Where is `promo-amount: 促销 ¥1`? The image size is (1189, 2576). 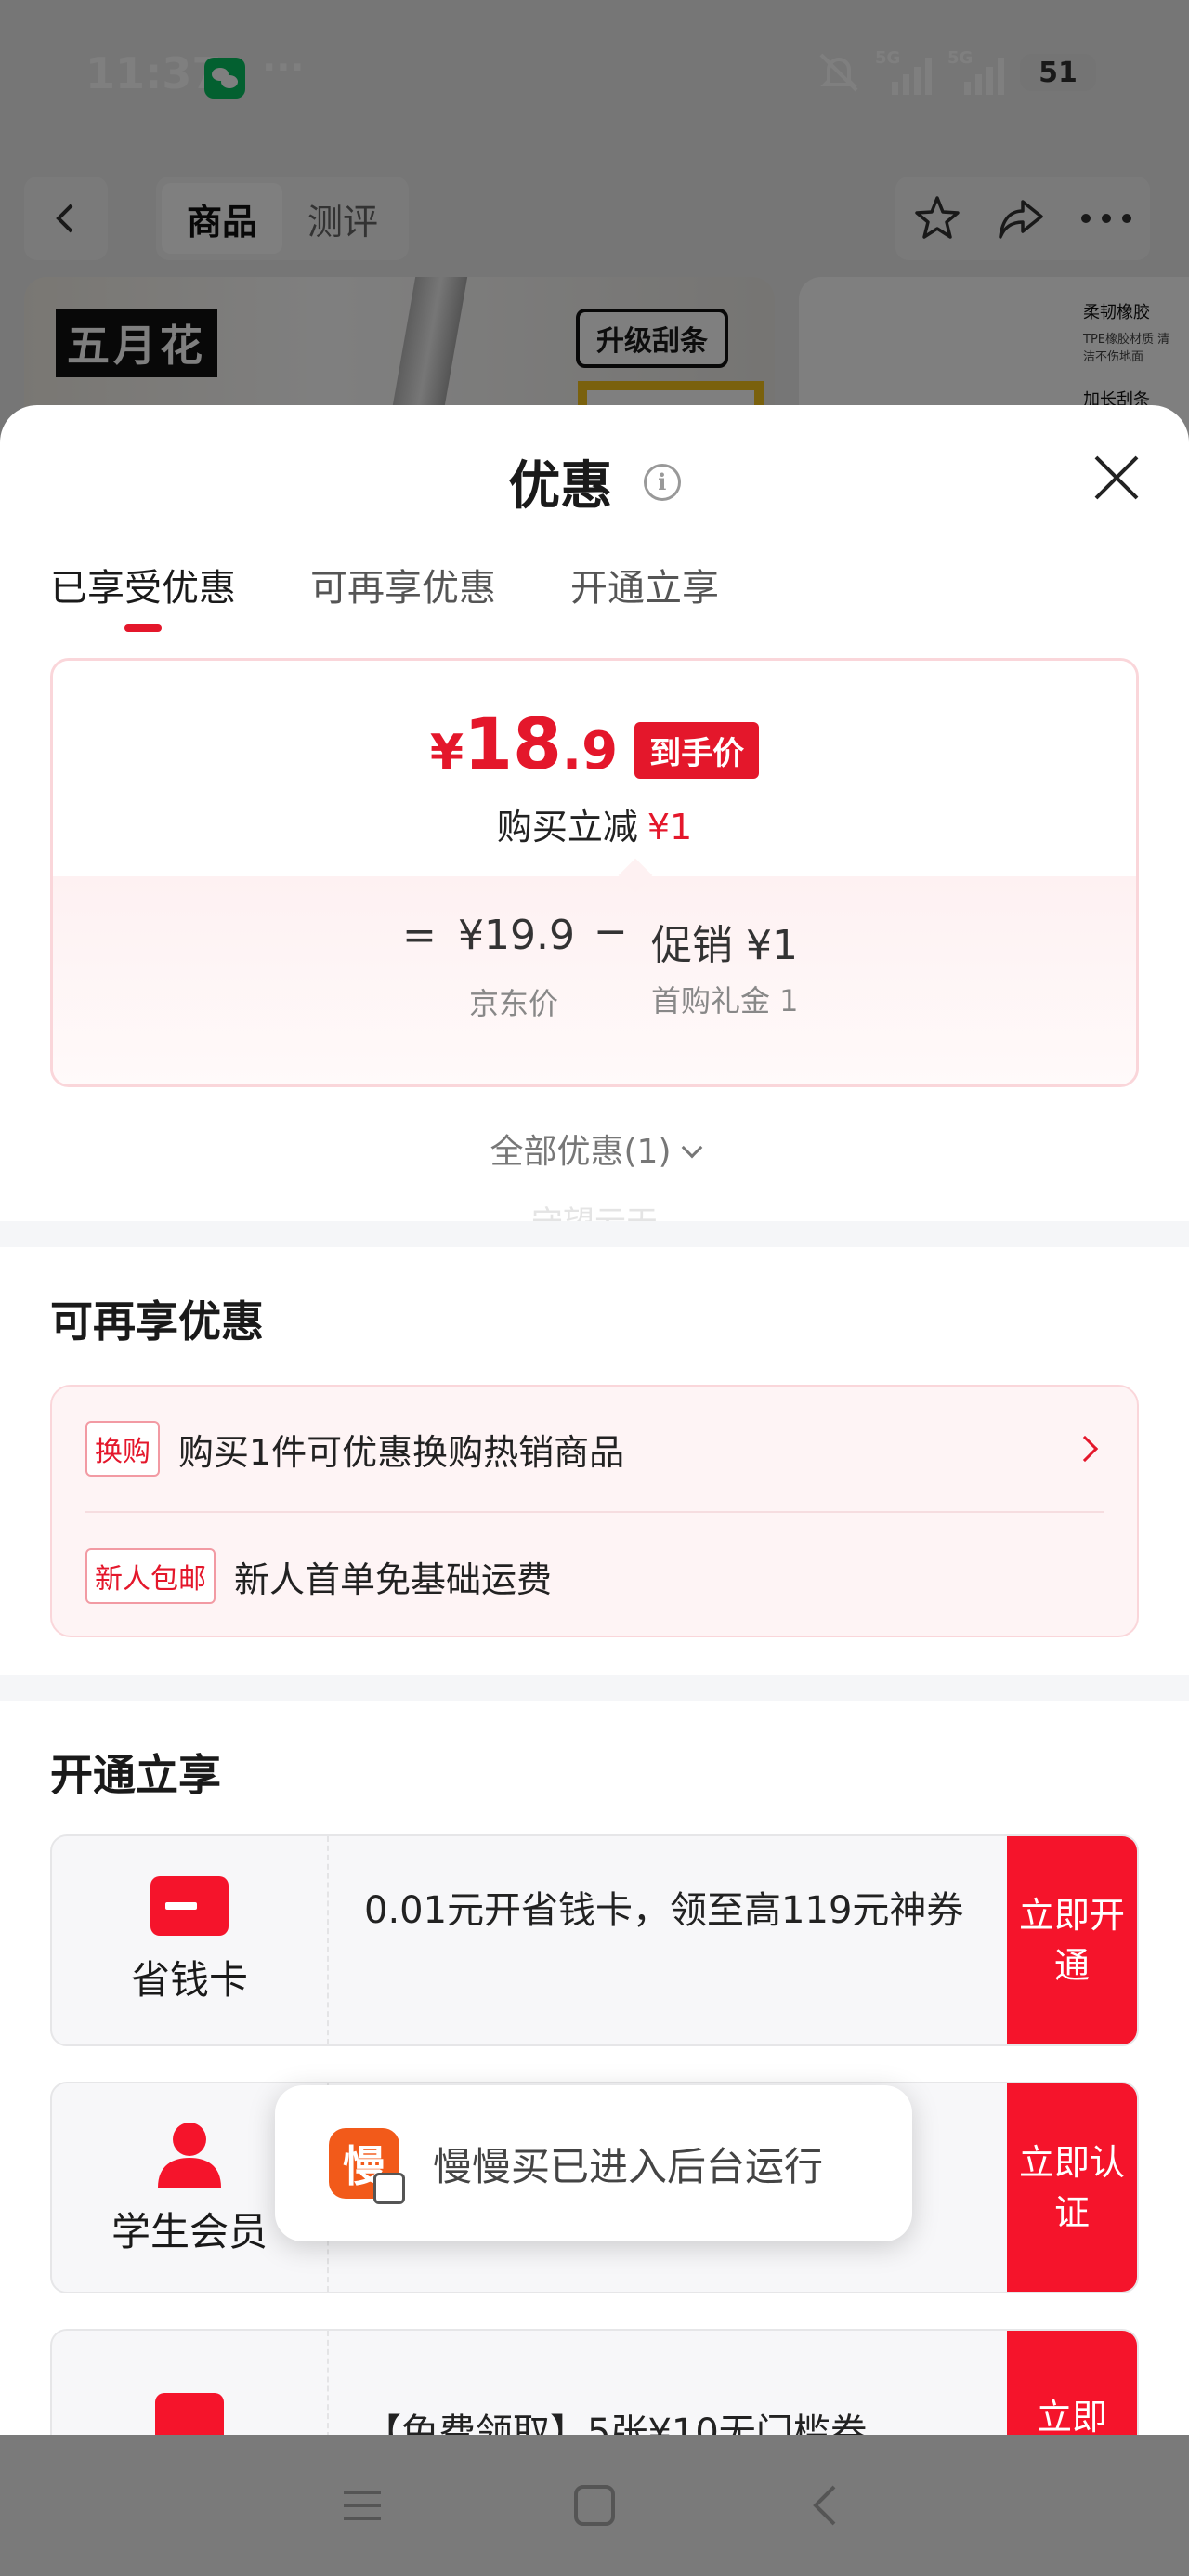
promo-amount: 促销 ¥1 is located at coordinates (724, 945).